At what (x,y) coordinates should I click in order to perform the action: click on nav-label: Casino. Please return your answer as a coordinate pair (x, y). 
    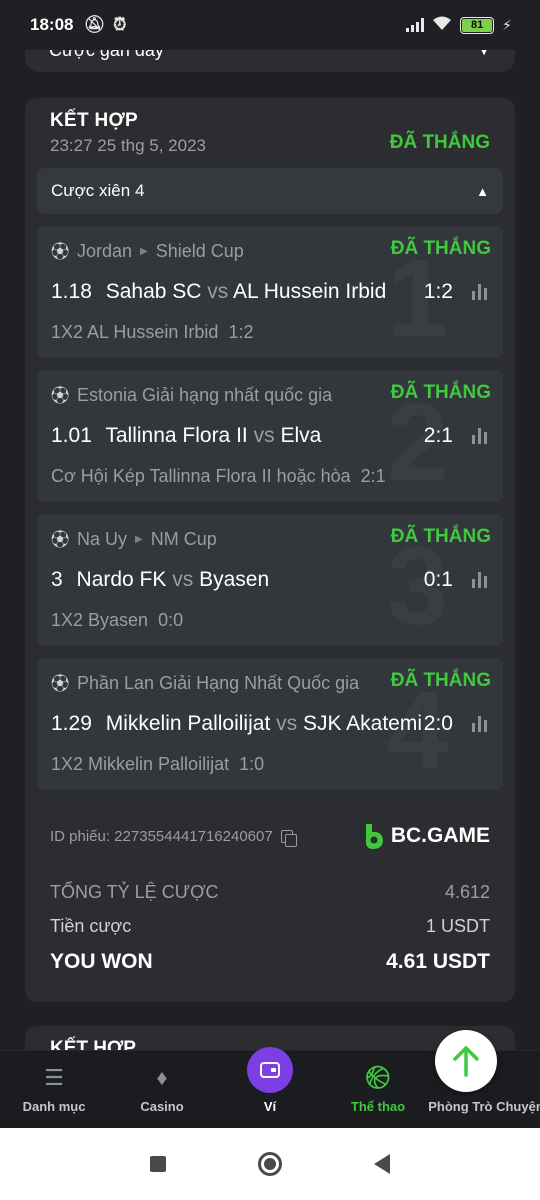
    Looking at the image, I should click on (162, 1106).